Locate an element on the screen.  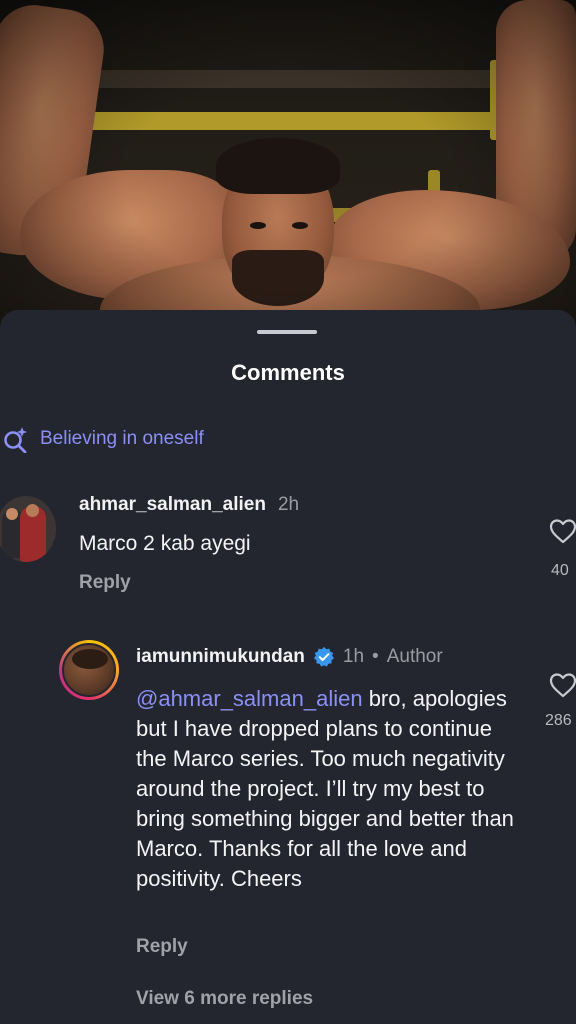
comment-header: ahmar_salman_alien 2h is located at coordinates (189, 505).